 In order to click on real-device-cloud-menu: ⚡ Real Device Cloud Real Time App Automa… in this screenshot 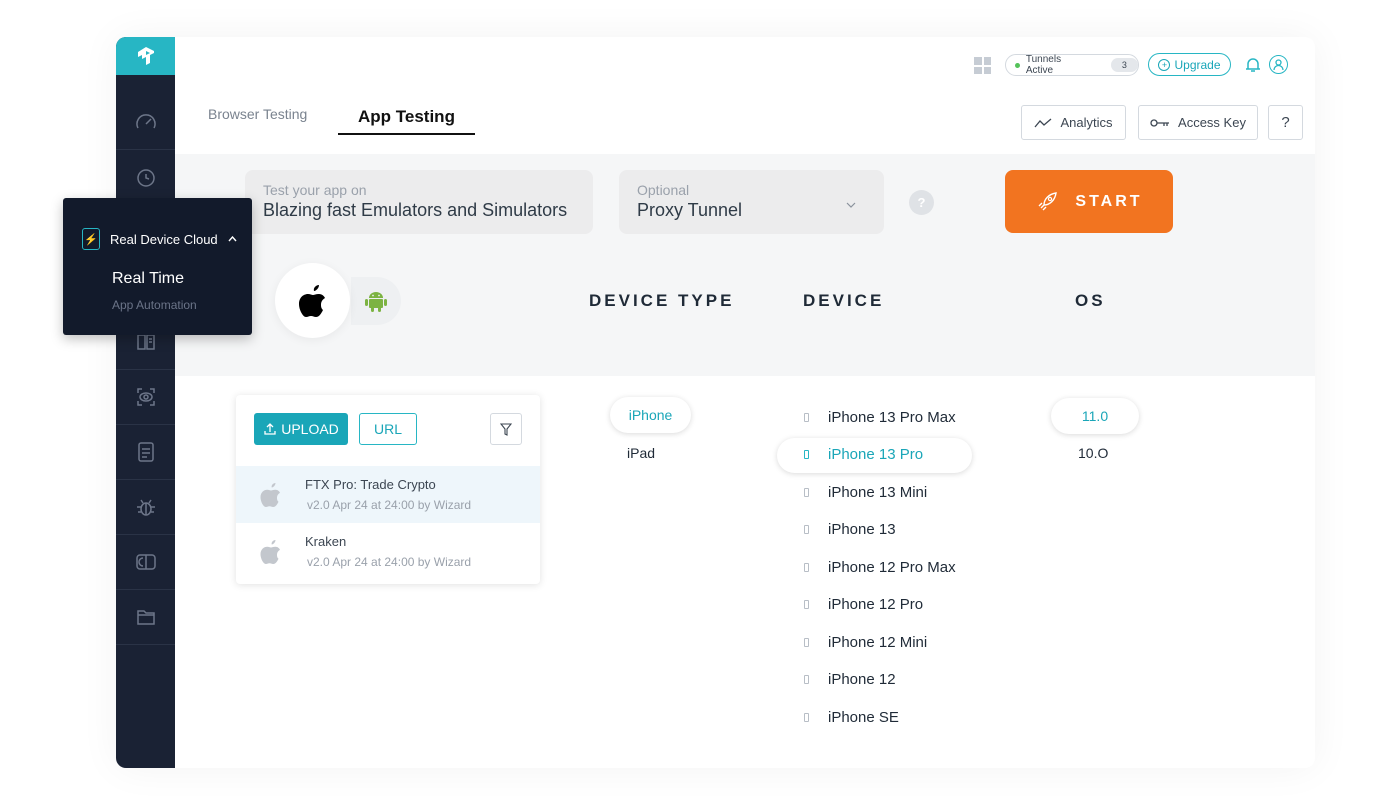, I will do `click(157, 266)`.